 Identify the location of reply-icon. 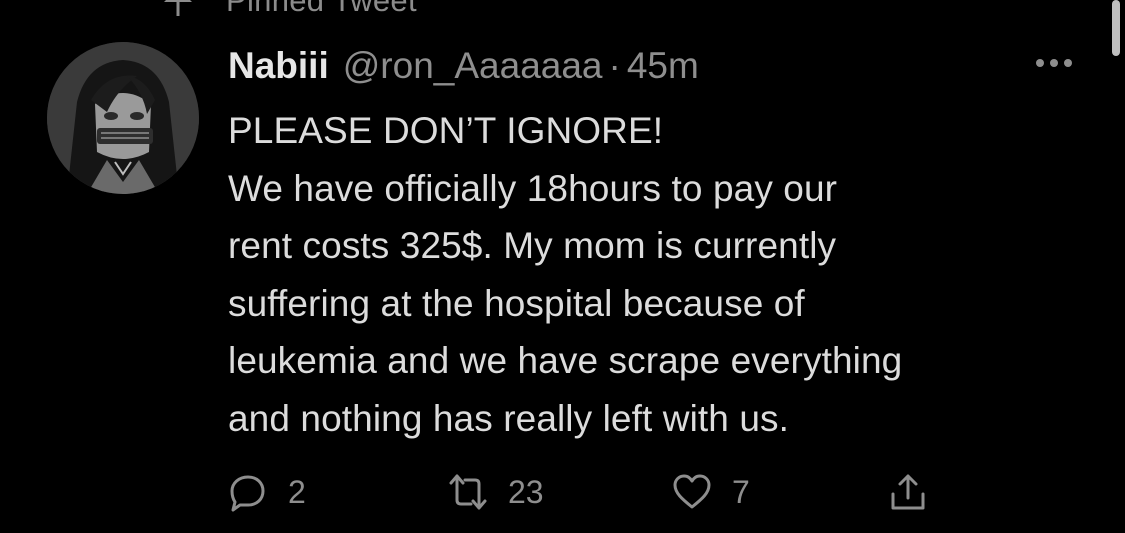
(247, 493).